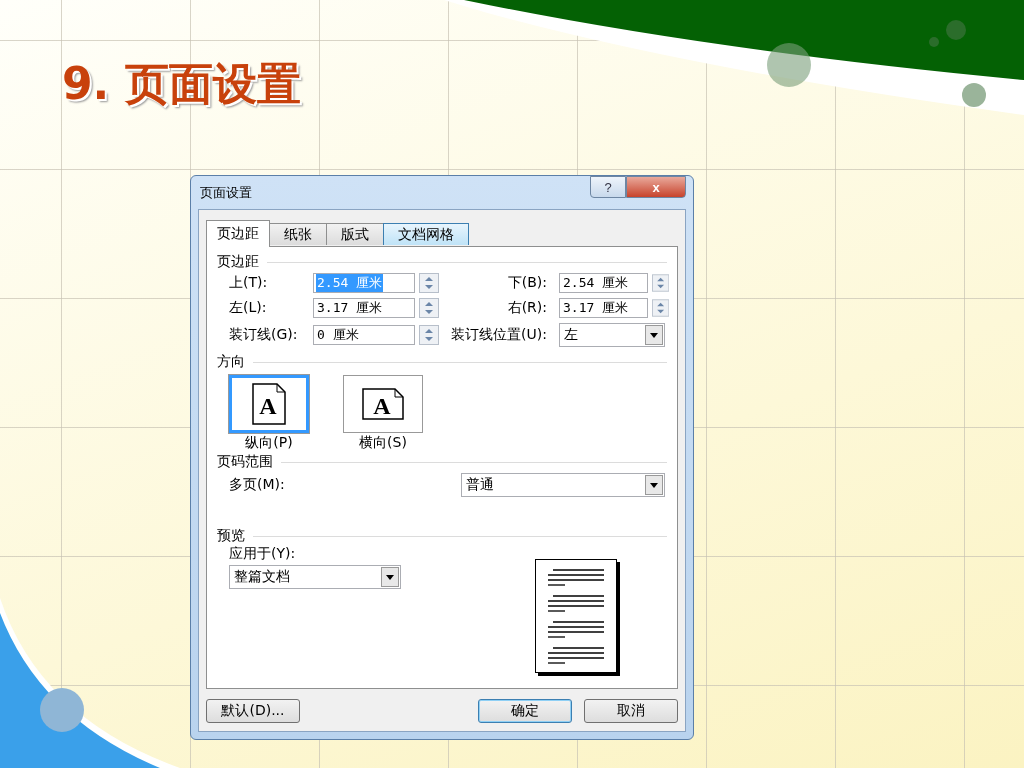 This screenshot has height=768, width=1024. I want to click on field-label: 下(B):, so click(527, 283).